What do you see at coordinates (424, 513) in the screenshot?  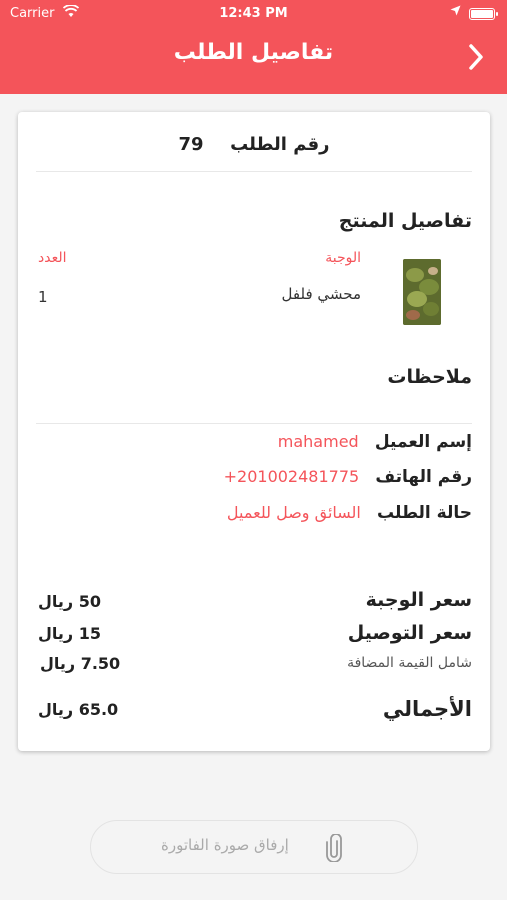 I see `order-status-label: حالة الطلب` at bounding box center [424, 513].